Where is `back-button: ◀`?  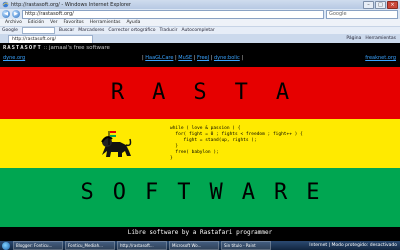
back-button: ◀ is located at coordinates (6, 14).